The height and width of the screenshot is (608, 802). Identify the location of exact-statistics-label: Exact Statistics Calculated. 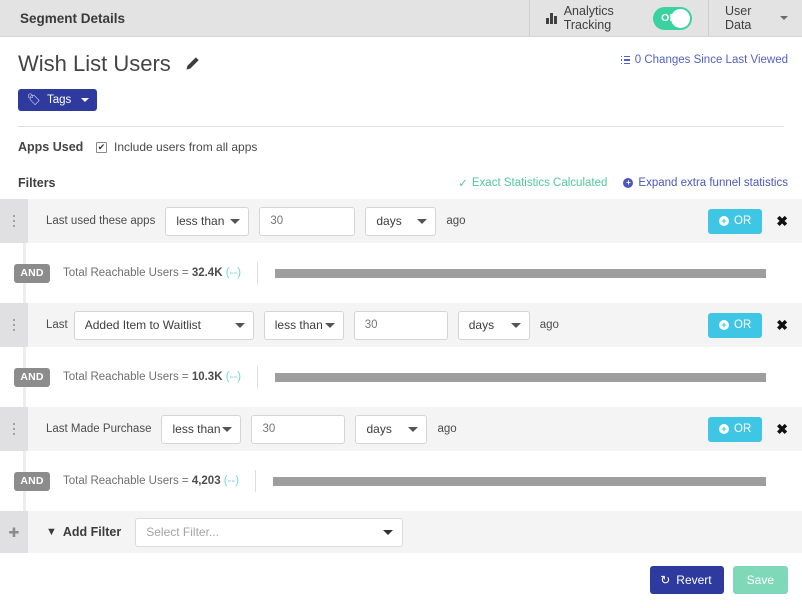
(539, 183).